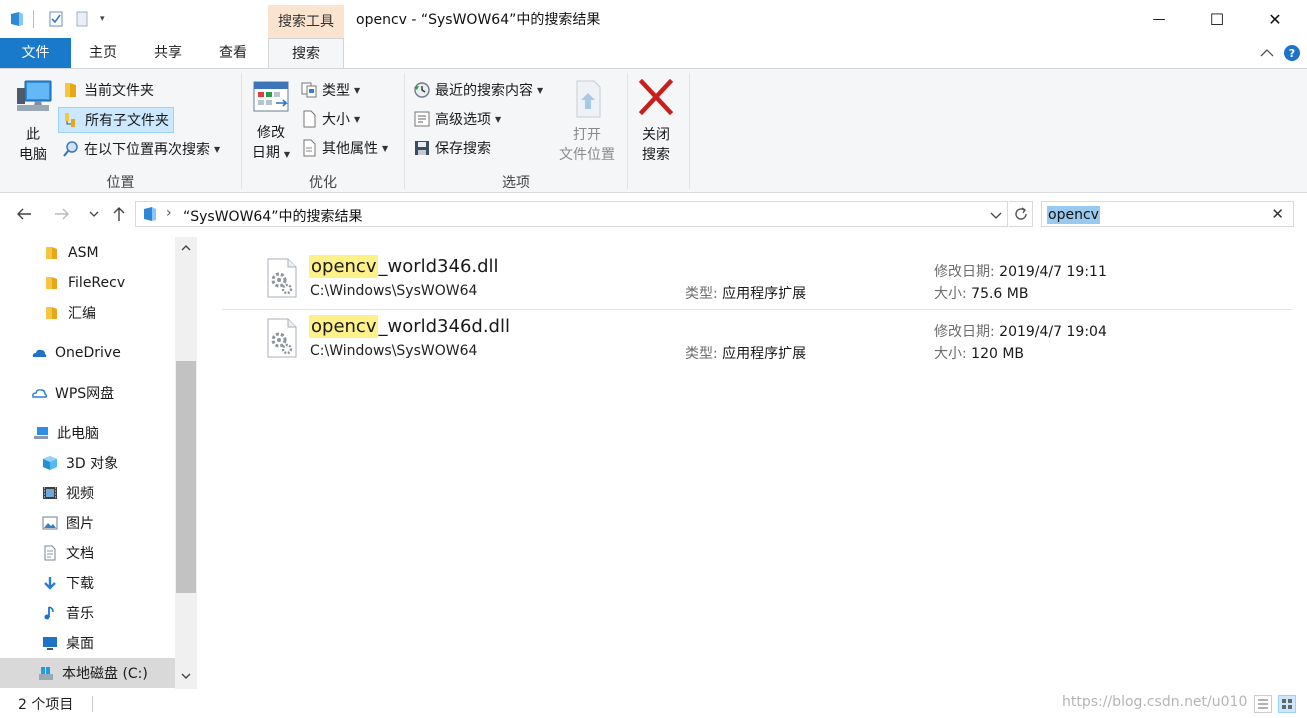  Describe the element at coordinates (186, 676) in the screenshot. I see `scroll-down-icon` at that location.